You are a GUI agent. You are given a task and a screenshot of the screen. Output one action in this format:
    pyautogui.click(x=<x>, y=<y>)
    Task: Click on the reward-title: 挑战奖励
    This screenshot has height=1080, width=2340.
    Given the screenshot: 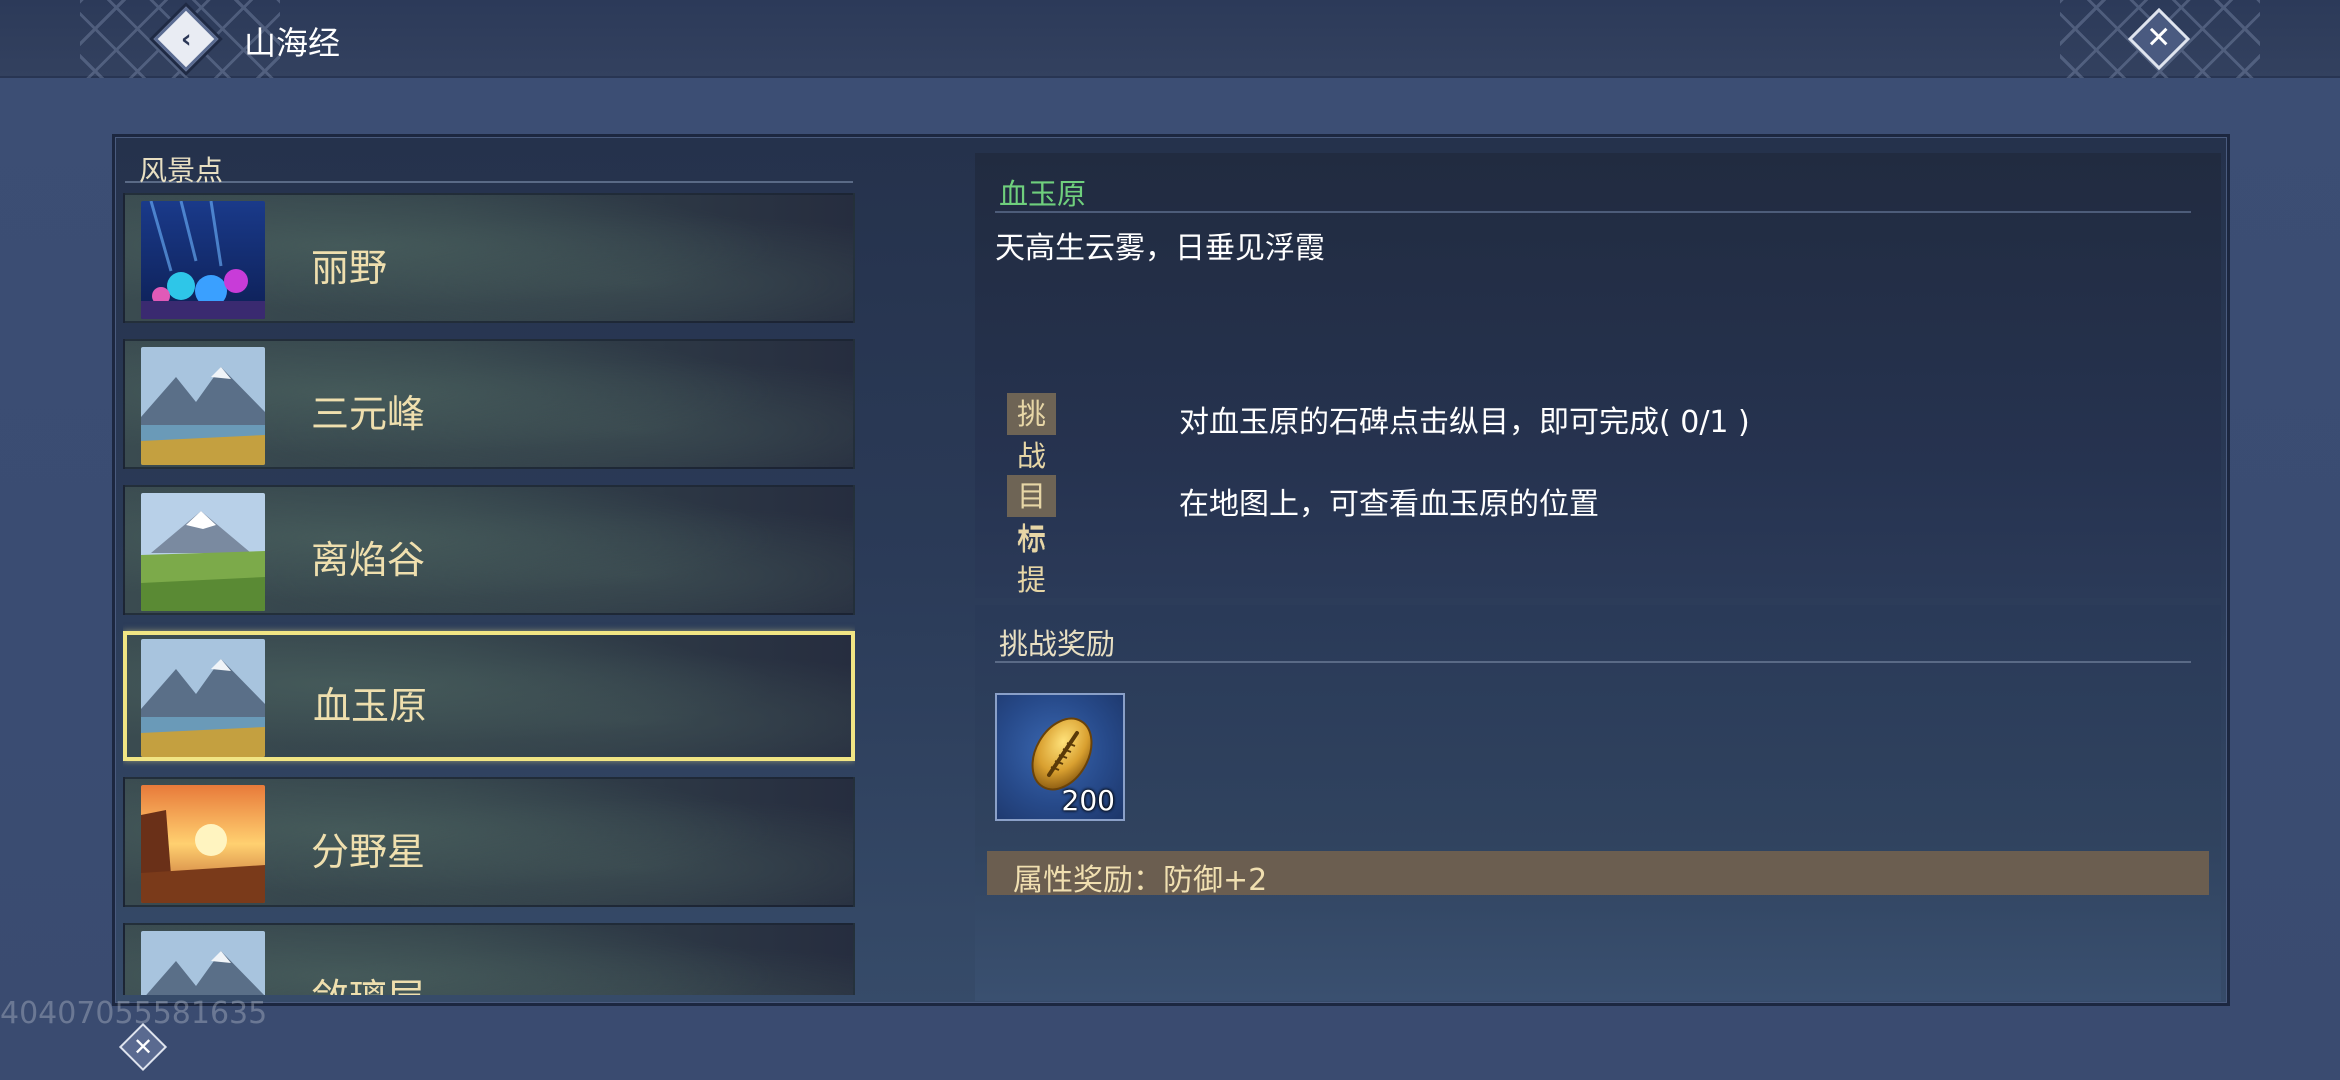 What is the action you would take?
    pyautogui.click(x=1057, y=644)
    